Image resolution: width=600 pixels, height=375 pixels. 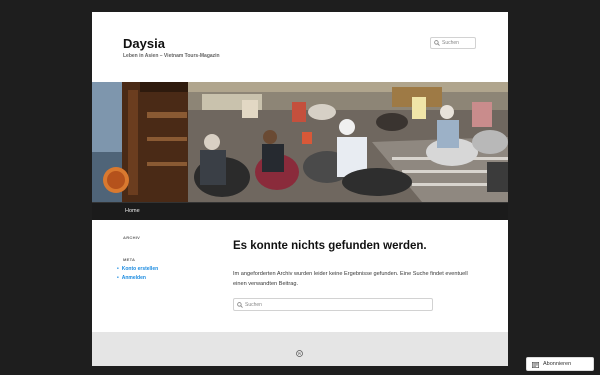 I want to click on meta-link-register: Konto erstellen, so click(x=137, y=269).